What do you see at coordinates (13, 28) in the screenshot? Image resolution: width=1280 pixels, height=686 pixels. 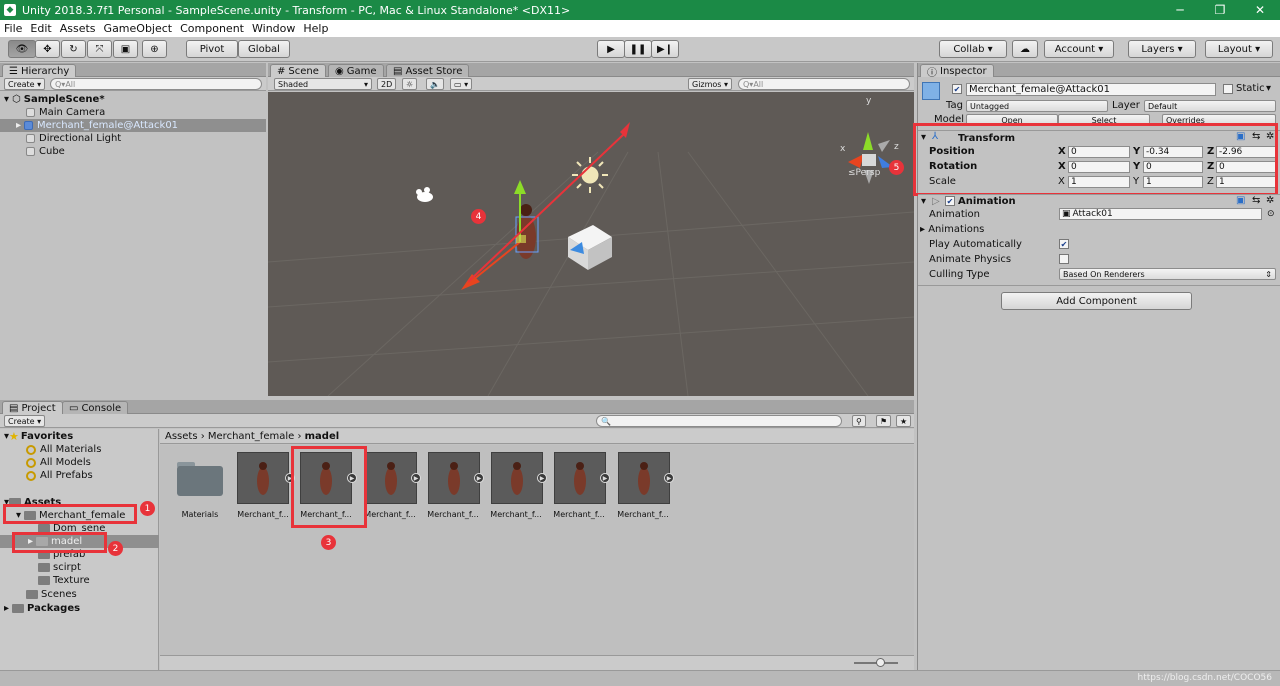 I see `menu-file: File` at bounding box center [13, 28].